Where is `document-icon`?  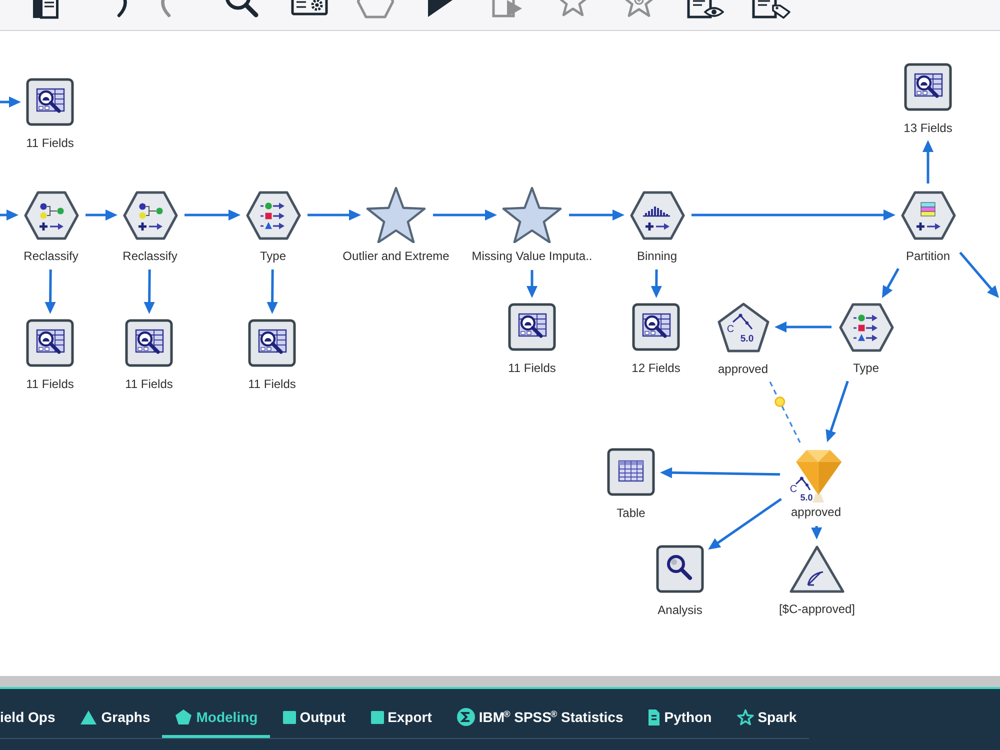
document-icon is located at coordinates (654, 717).